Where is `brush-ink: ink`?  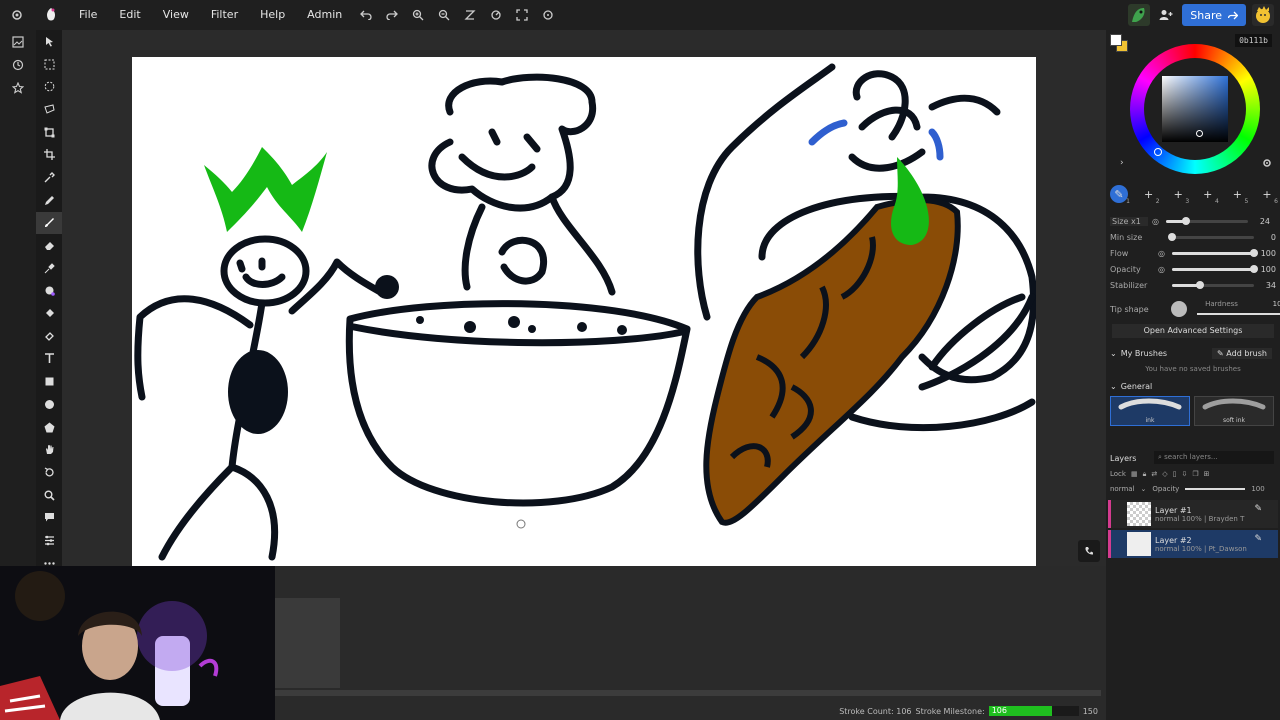
brush-ink: ink is located at coordinates (1150, 411).